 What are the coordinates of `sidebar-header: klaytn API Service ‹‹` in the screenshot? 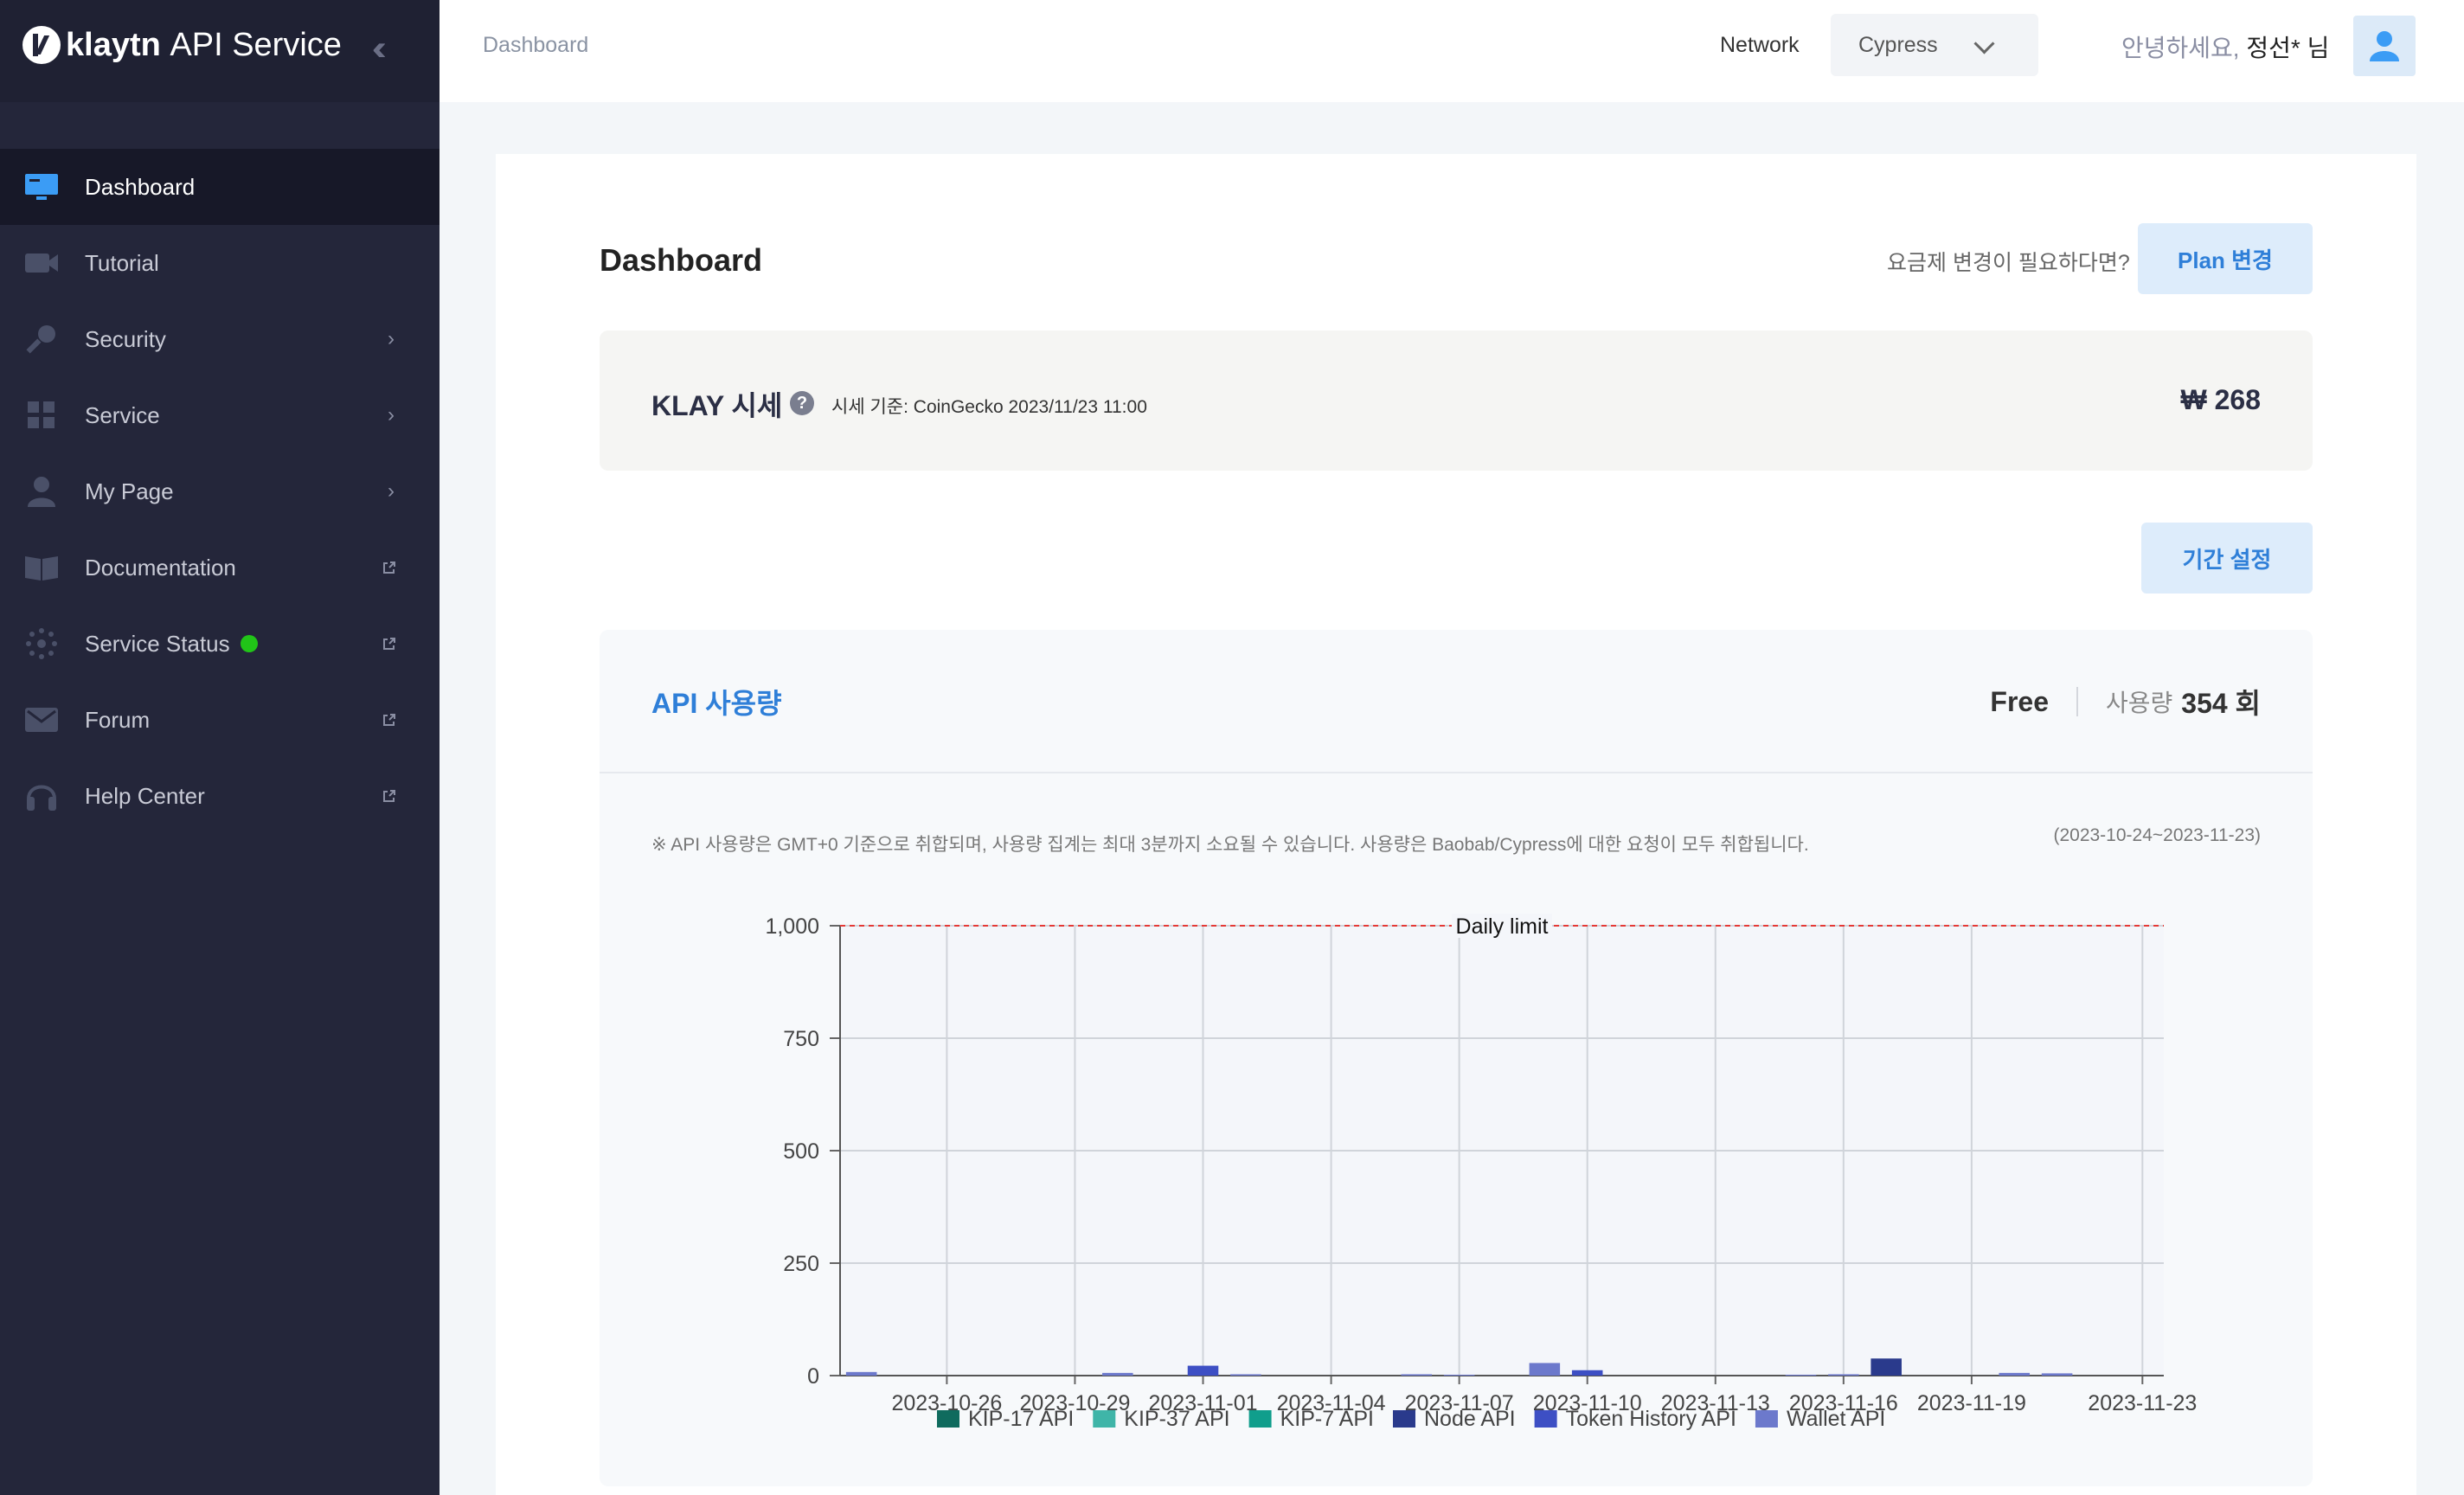 It's located at (220, 51).